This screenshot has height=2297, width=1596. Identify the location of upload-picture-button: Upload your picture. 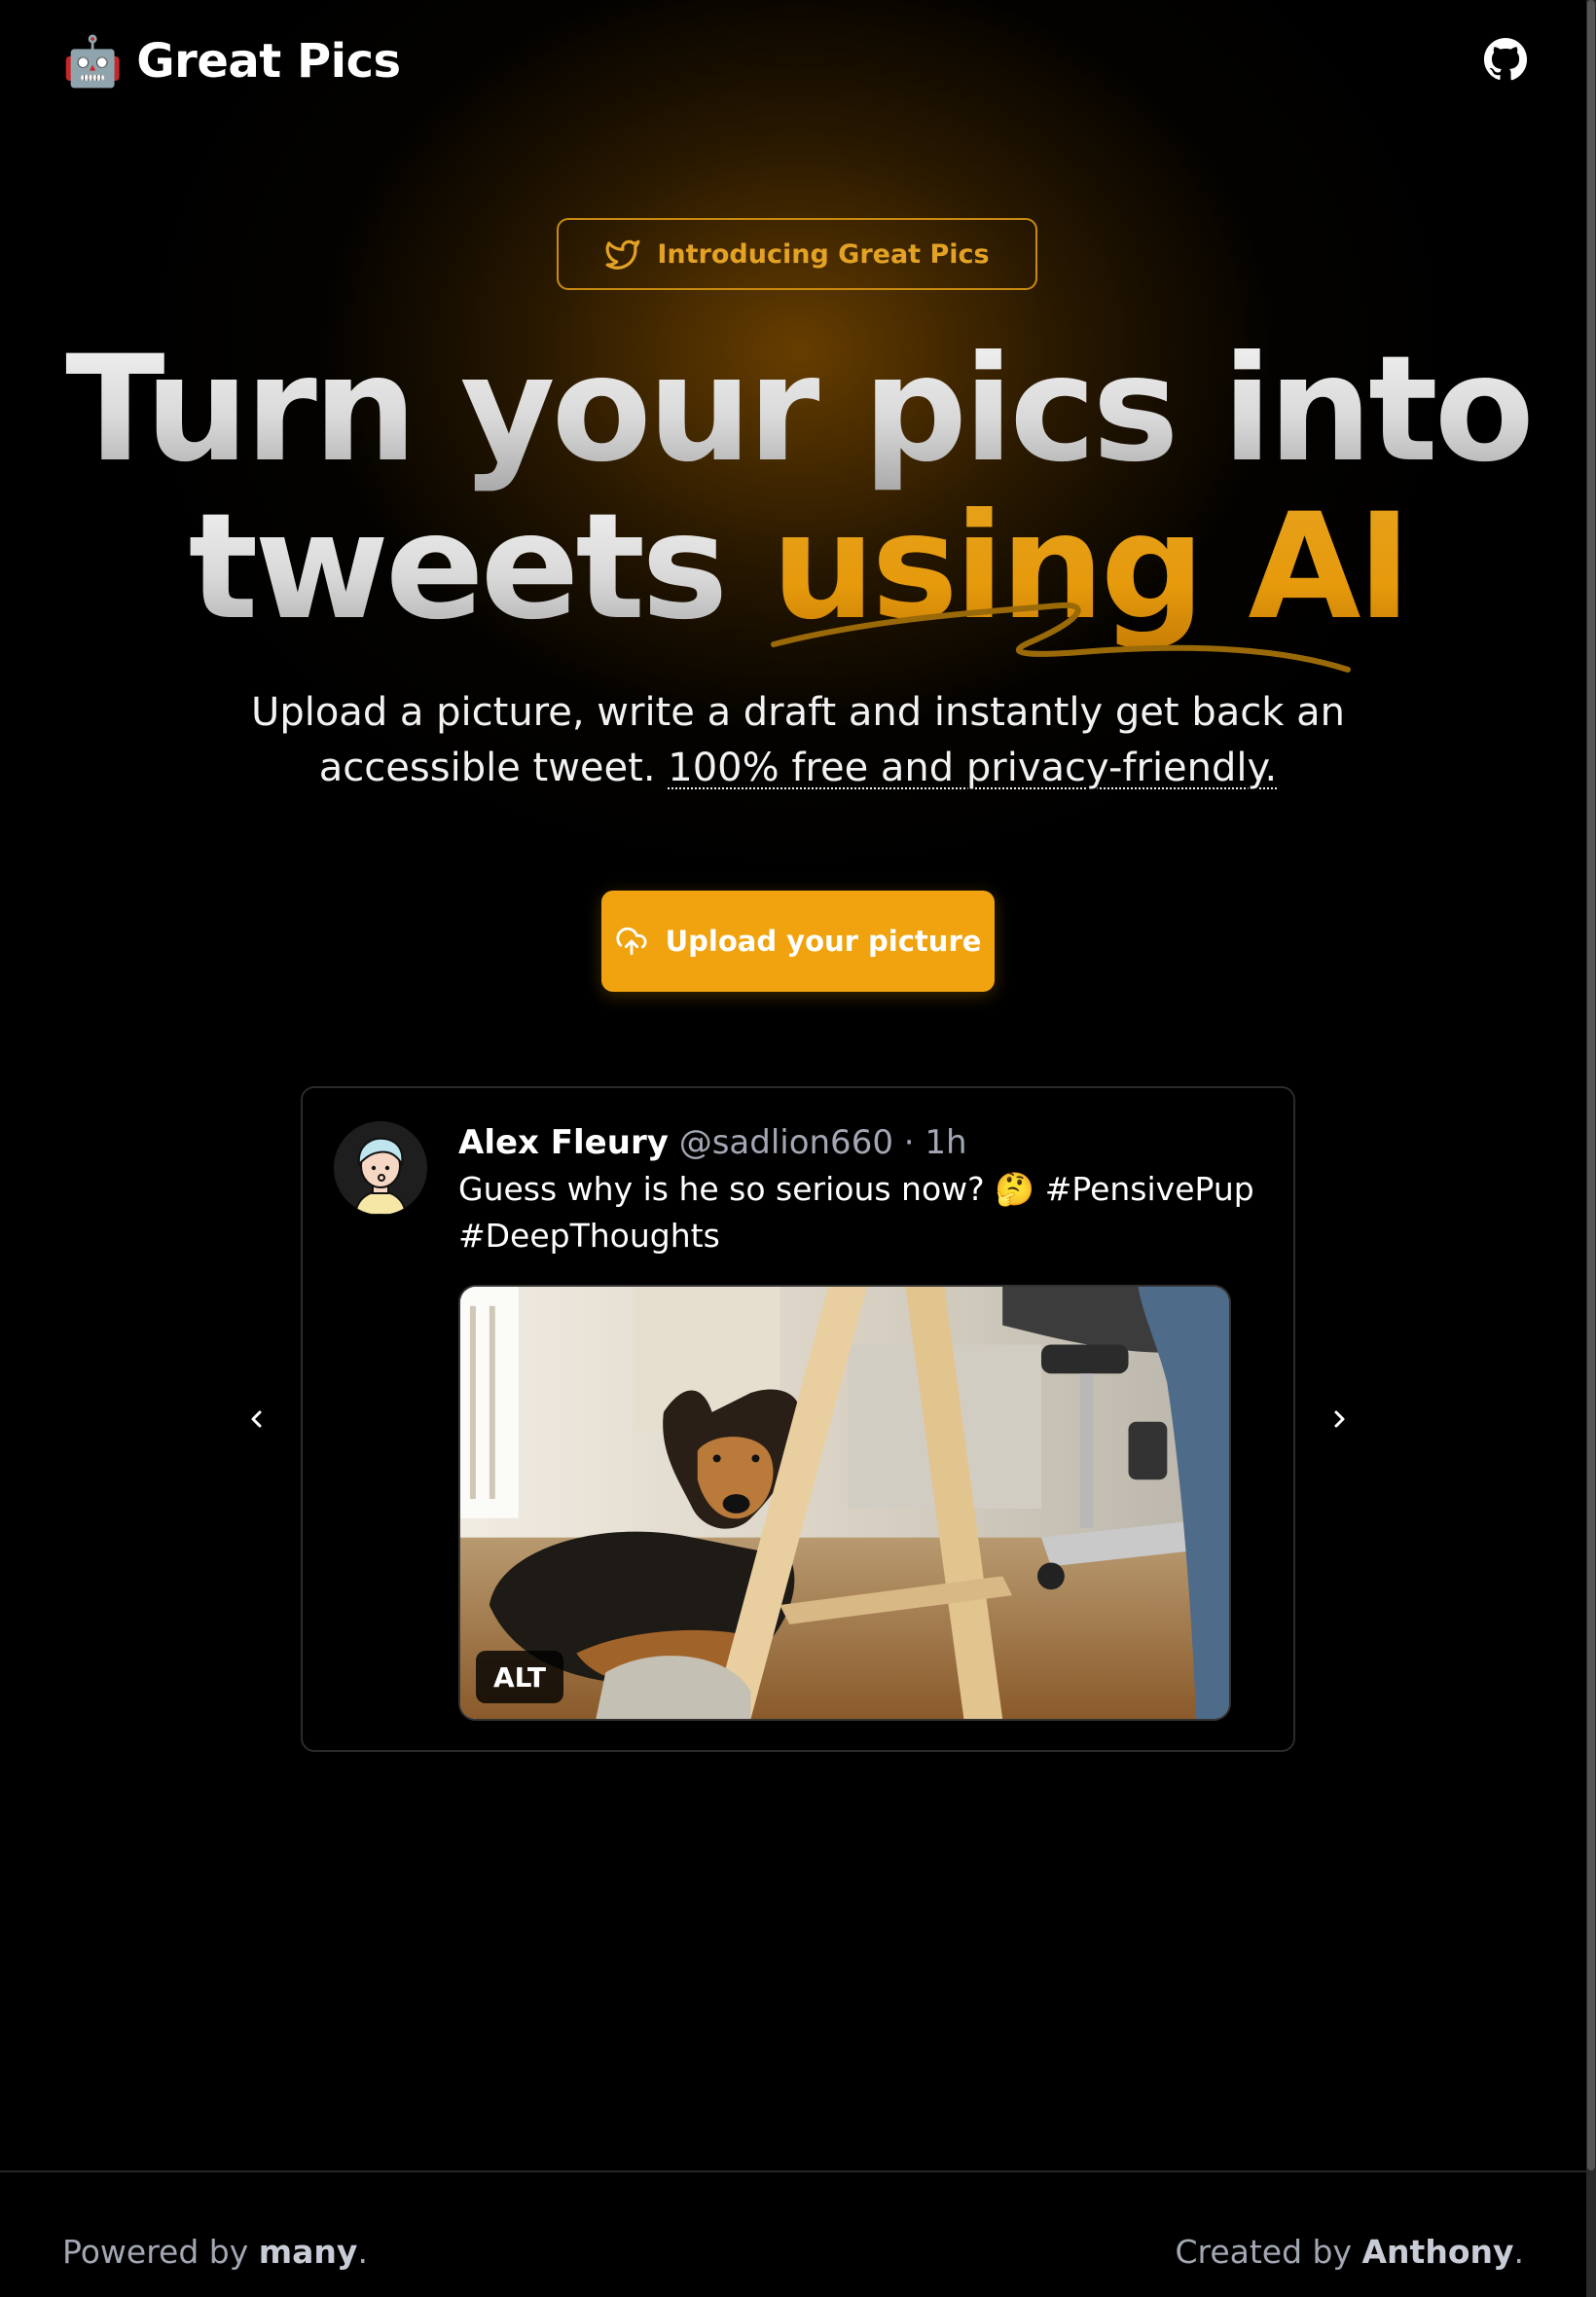
(798, 941).